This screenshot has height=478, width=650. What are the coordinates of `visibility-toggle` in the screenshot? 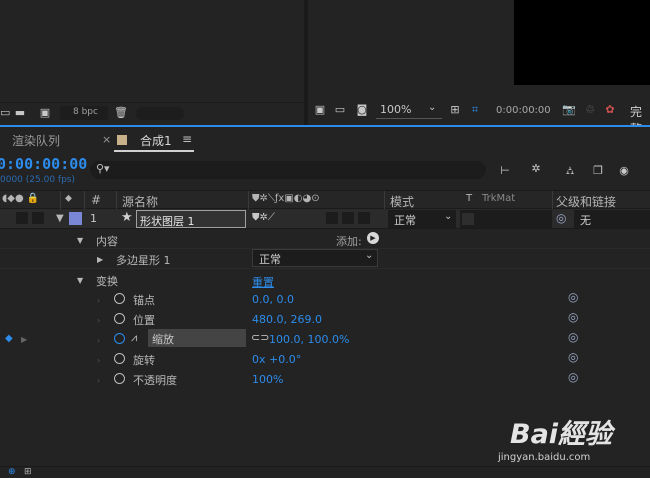 It's located at (22, 218).